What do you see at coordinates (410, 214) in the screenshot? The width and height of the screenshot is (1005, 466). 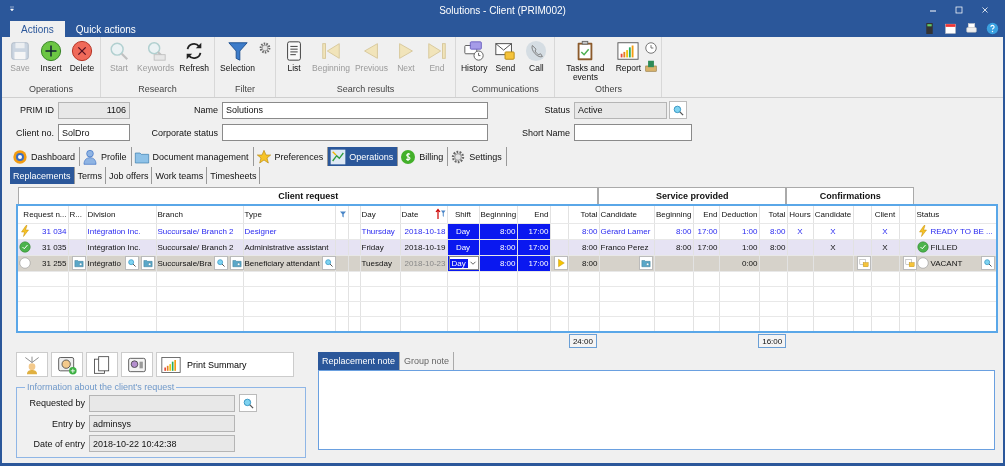 I see `column-header: Date` at bounding box center [410, 214].